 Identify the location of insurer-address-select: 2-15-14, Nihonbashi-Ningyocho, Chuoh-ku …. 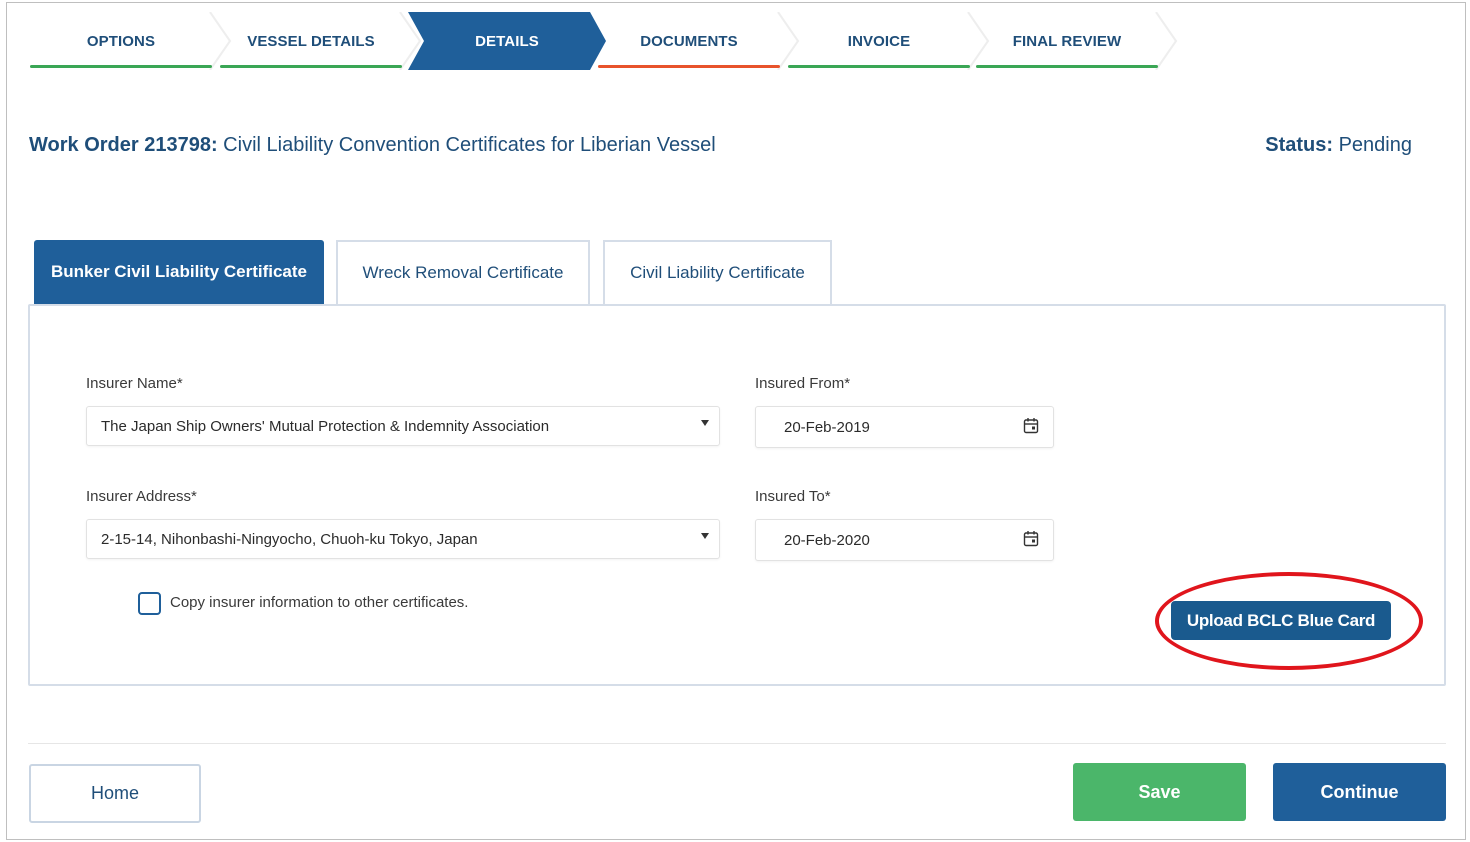
(403, 539).